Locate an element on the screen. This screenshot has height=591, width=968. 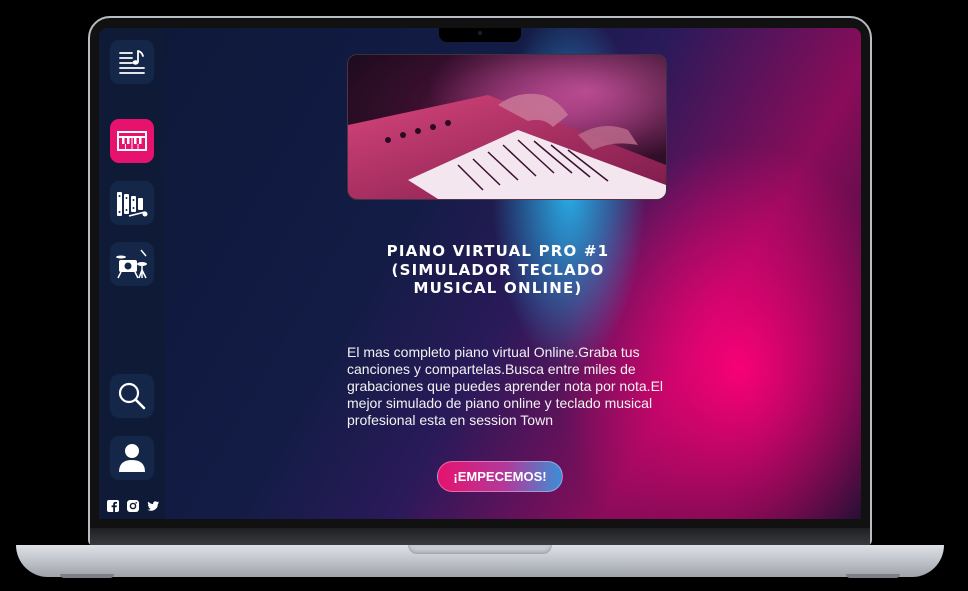
sheet-music-icon is located at coordinates (132, 62).